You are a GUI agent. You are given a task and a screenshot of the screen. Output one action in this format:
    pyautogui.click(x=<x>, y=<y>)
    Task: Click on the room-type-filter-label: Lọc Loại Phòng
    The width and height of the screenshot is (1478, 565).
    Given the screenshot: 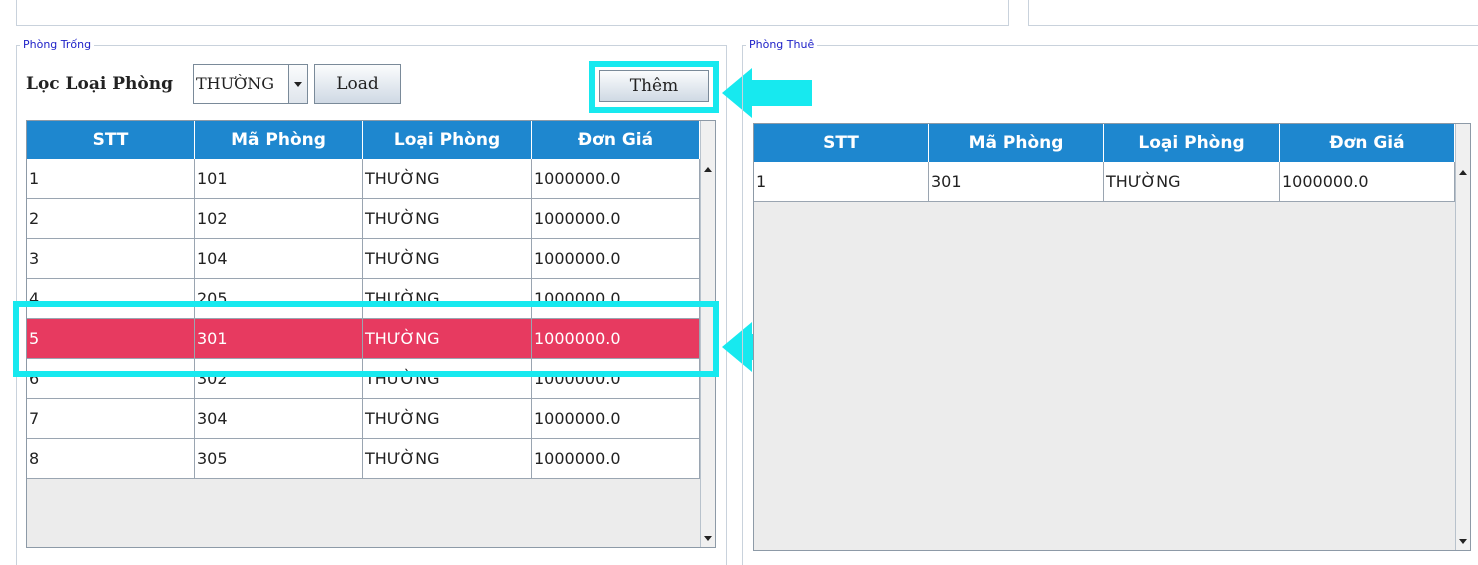 What is the action you would take?
    pyautogui.click(x=99, y=84)
    